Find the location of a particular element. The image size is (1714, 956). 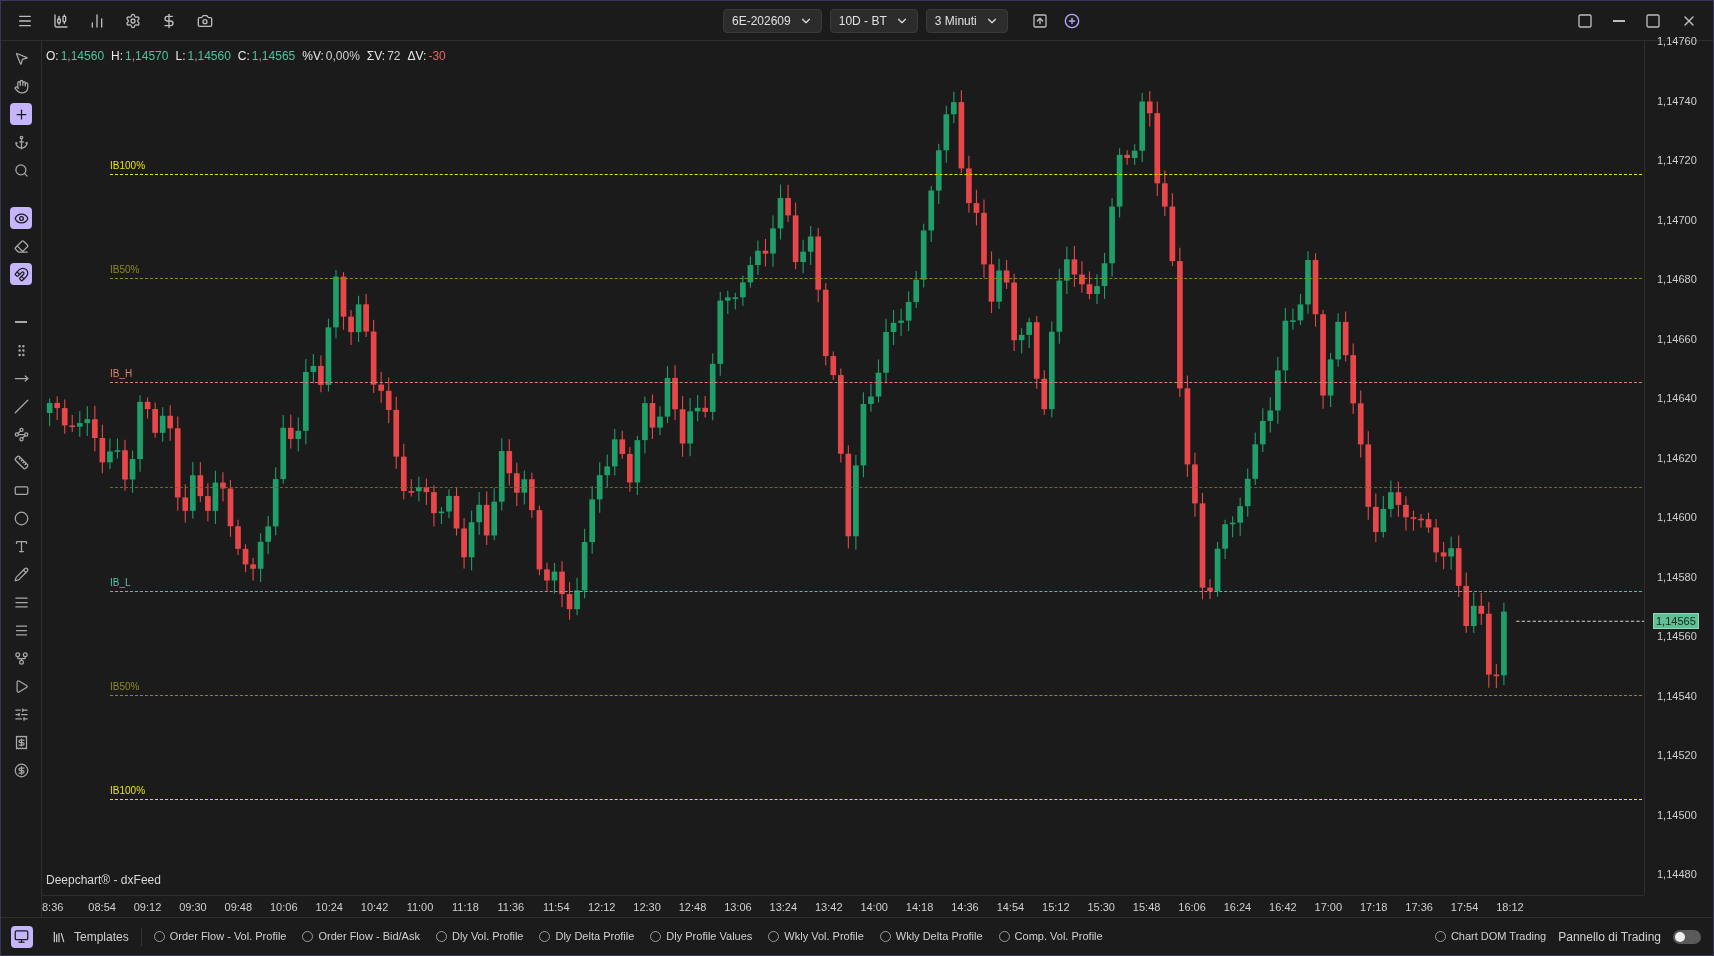

time-tick: 08:54 is located at coordinates (102, 907).